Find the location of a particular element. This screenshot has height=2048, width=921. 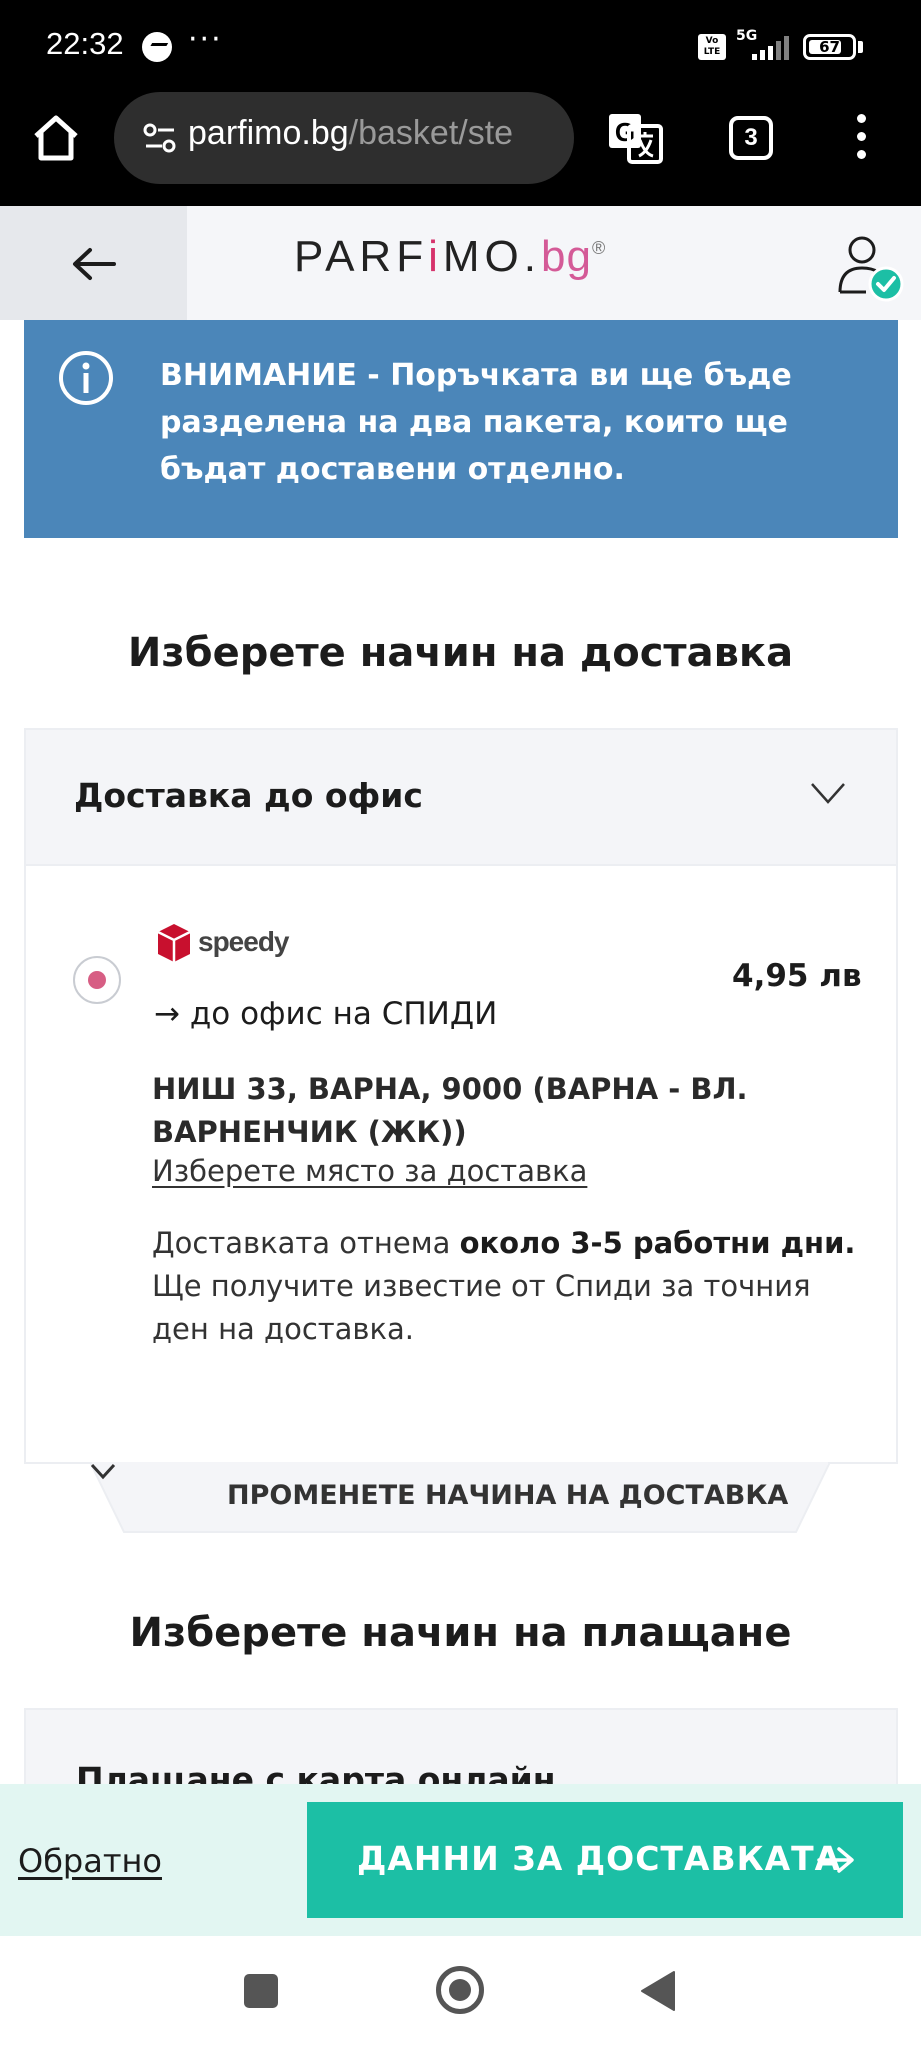

translate-icon: G is located at coordinates (635, 138).